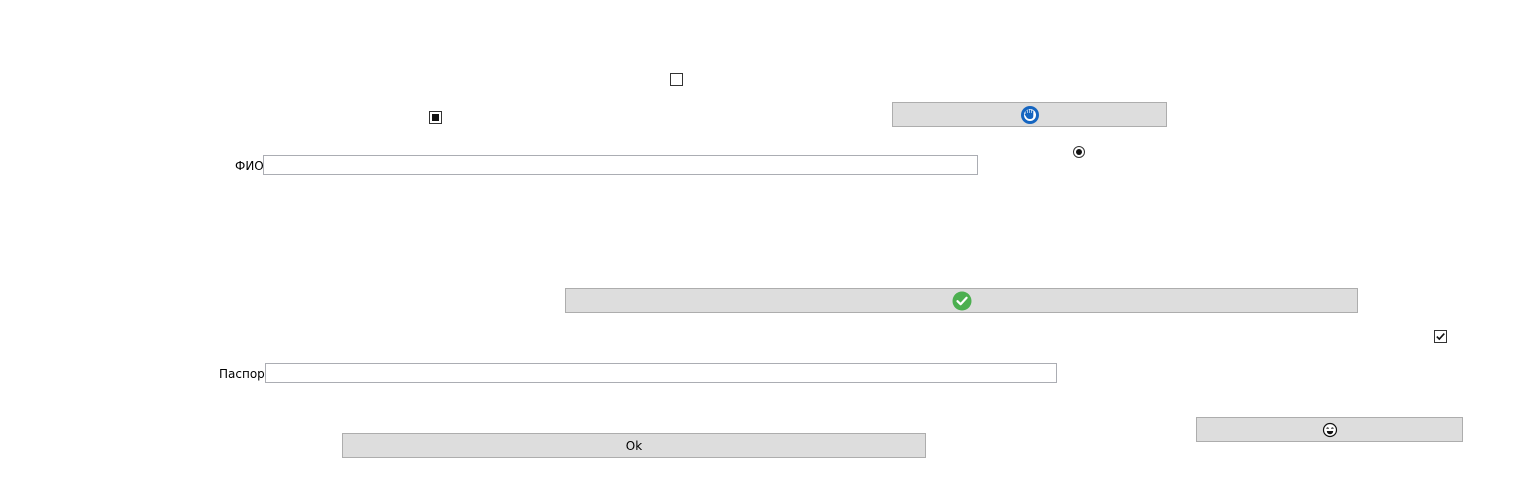  Describe the element at coordinates (676, 79) in the screenshot. I see `checkbox-unchecked` at that location.